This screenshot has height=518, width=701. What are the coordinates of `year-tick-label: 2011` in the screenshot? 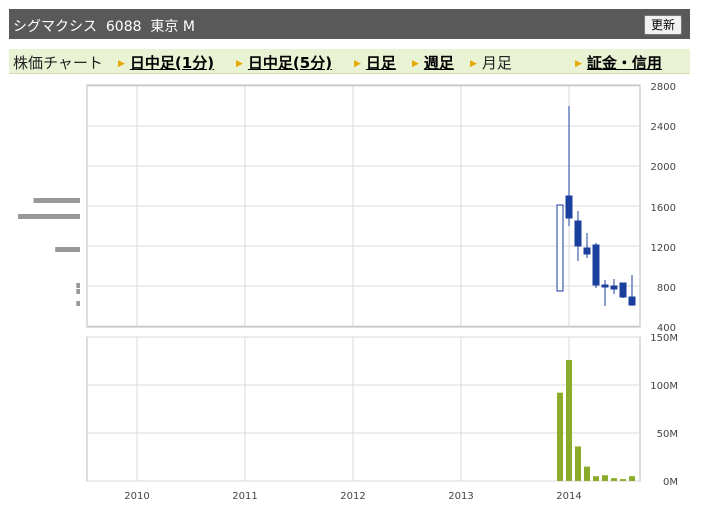 It's located at (244, 496).